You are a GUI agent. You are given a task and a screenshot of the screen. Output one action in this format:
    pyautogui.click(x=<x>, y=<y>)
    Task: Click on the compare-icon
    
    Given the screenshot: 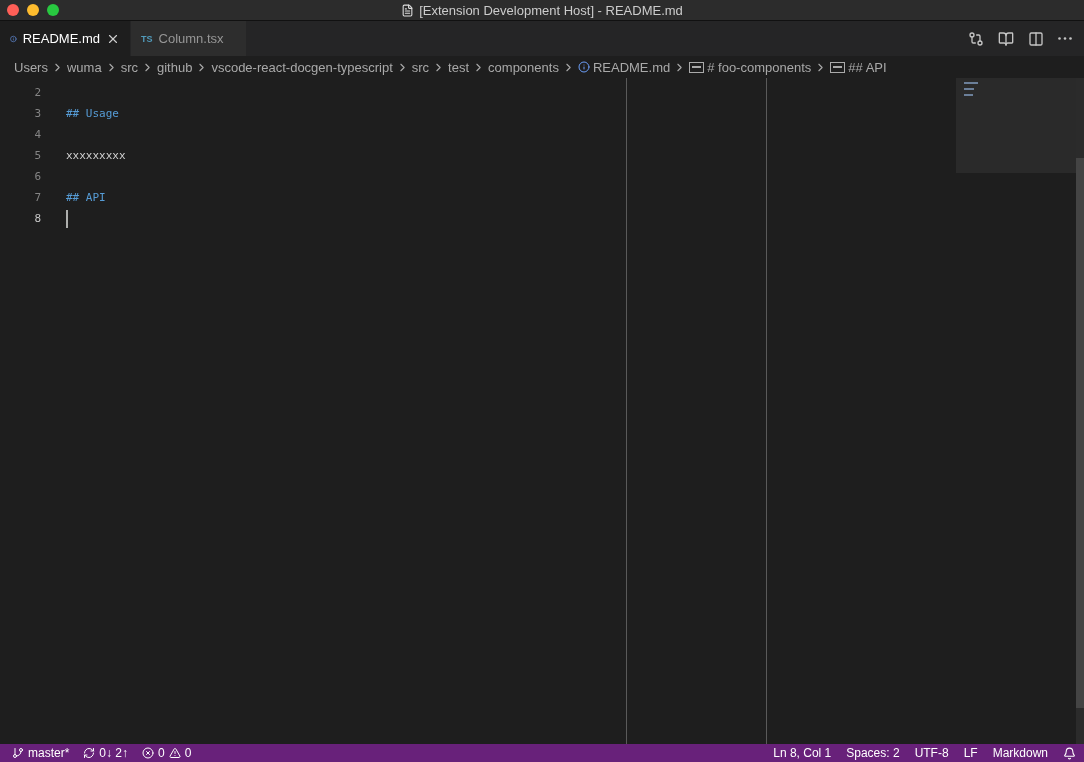 What is the action you would take?
    pyautogui.click(x=976, y=38)
    